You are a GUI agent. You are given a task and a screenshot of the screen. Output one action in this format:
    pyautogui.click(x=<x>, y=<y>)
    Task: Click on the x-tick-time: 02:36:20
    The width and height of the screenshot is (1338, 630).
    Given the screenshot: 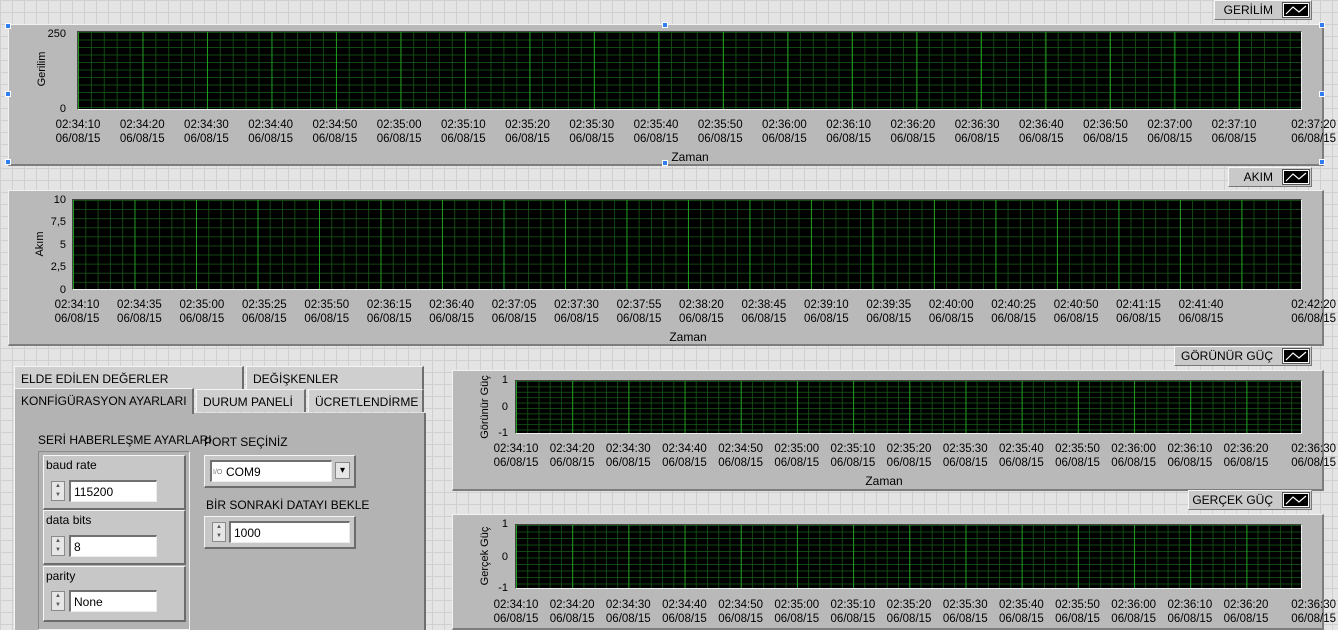 What is the action you would take?
    pyautogui.click(x=913, y=125)
    